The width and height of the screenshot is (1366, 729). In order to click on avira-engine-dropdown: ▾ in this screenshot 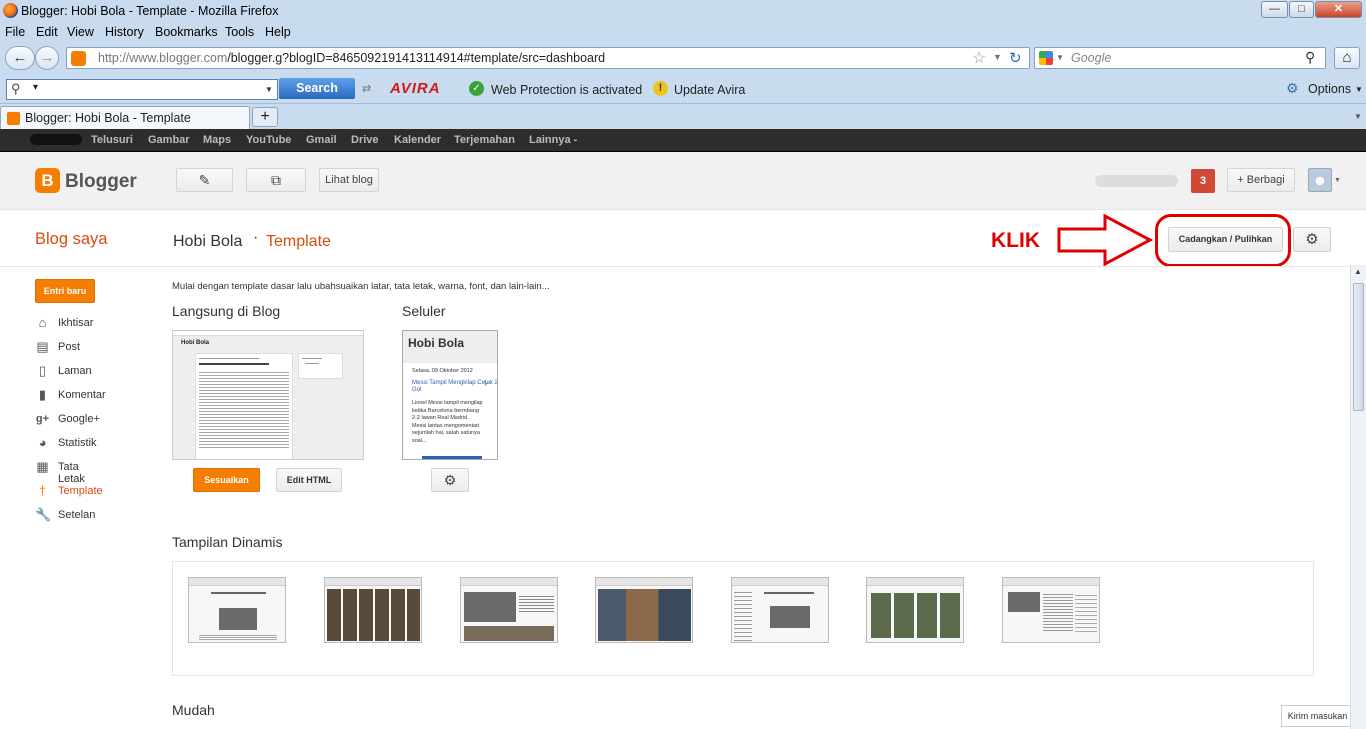, I will do `click(35, 87)`.